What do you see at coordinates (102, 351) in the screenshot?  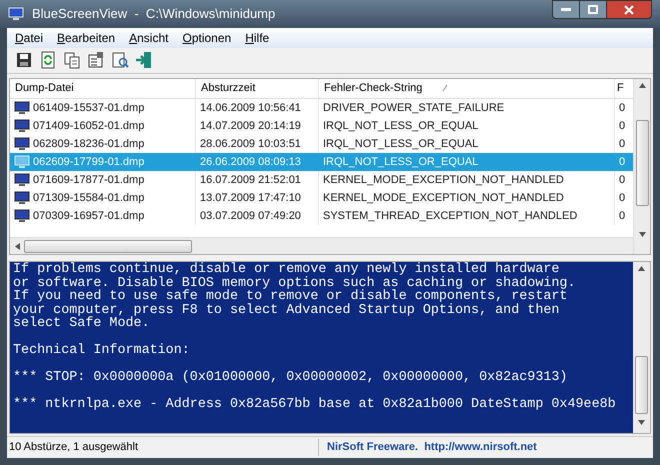 I see `bluescreen-line: Technical Information:` at bounding box center [102, 351].